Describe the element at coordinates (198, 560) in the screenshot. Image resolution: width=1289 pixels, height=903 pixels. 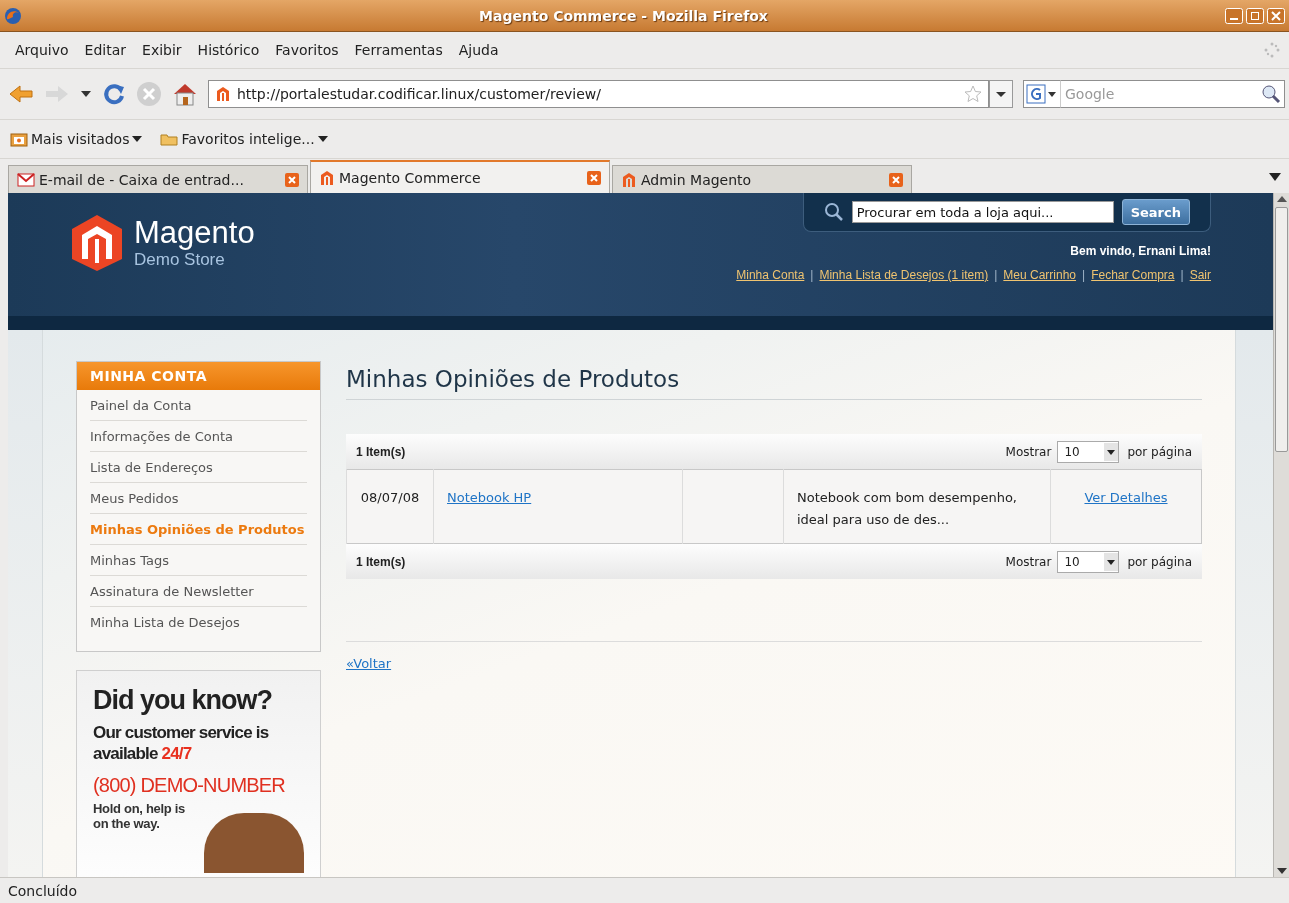
I see `account-menu-item: Minhas Tags` at that location.